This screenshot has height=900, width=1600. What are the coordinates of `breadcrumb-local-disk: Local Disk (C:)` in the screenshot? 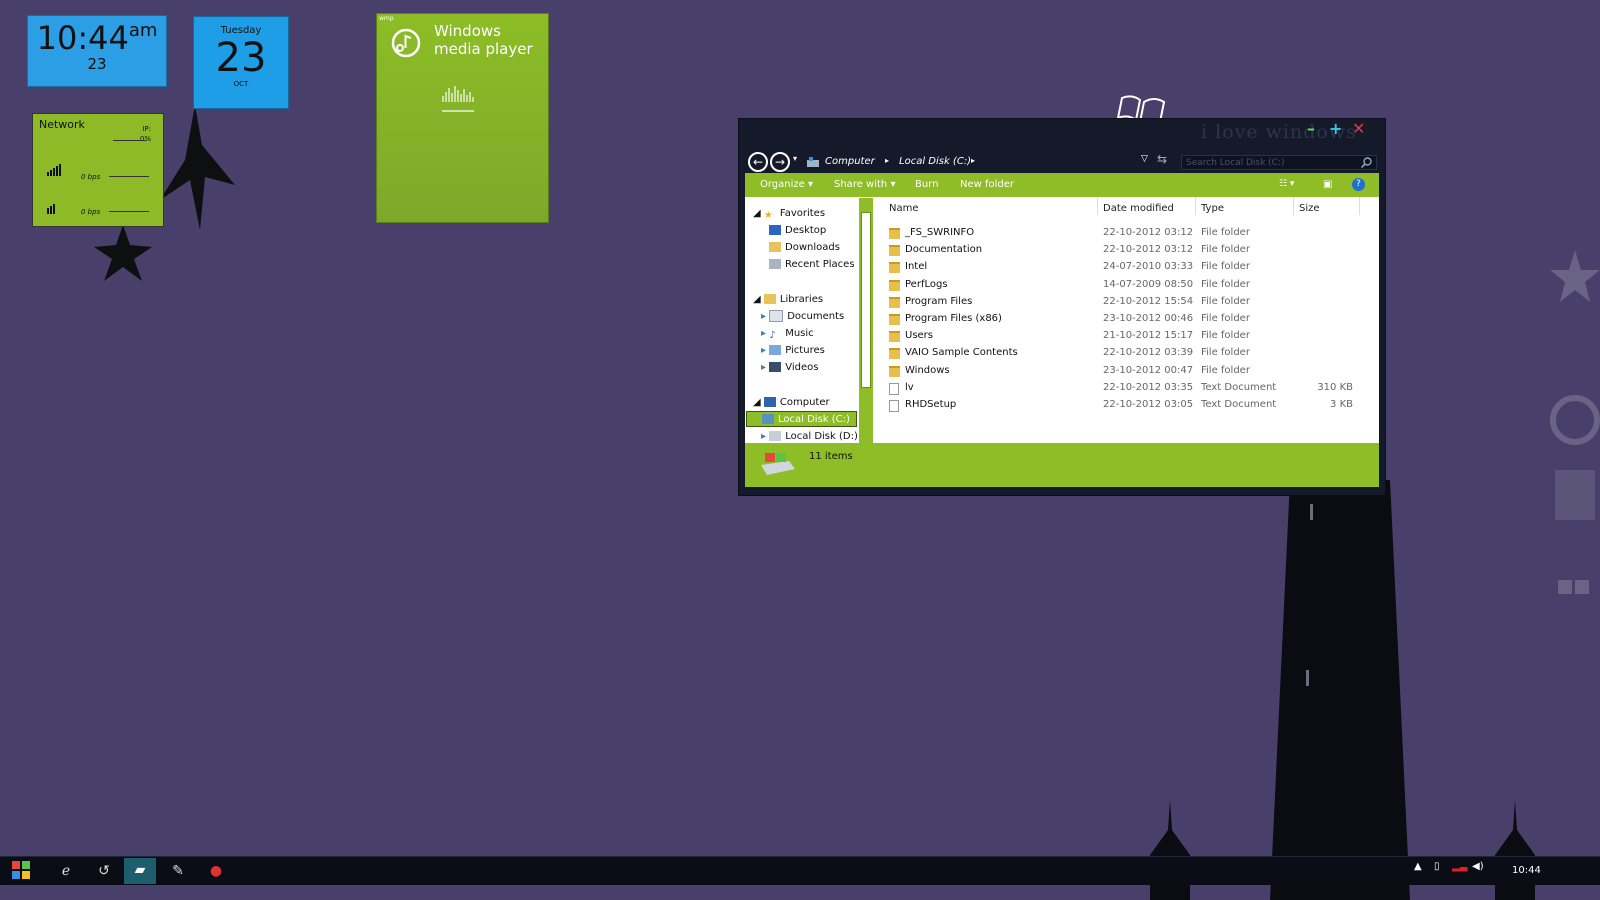 It's located at (935, 161).